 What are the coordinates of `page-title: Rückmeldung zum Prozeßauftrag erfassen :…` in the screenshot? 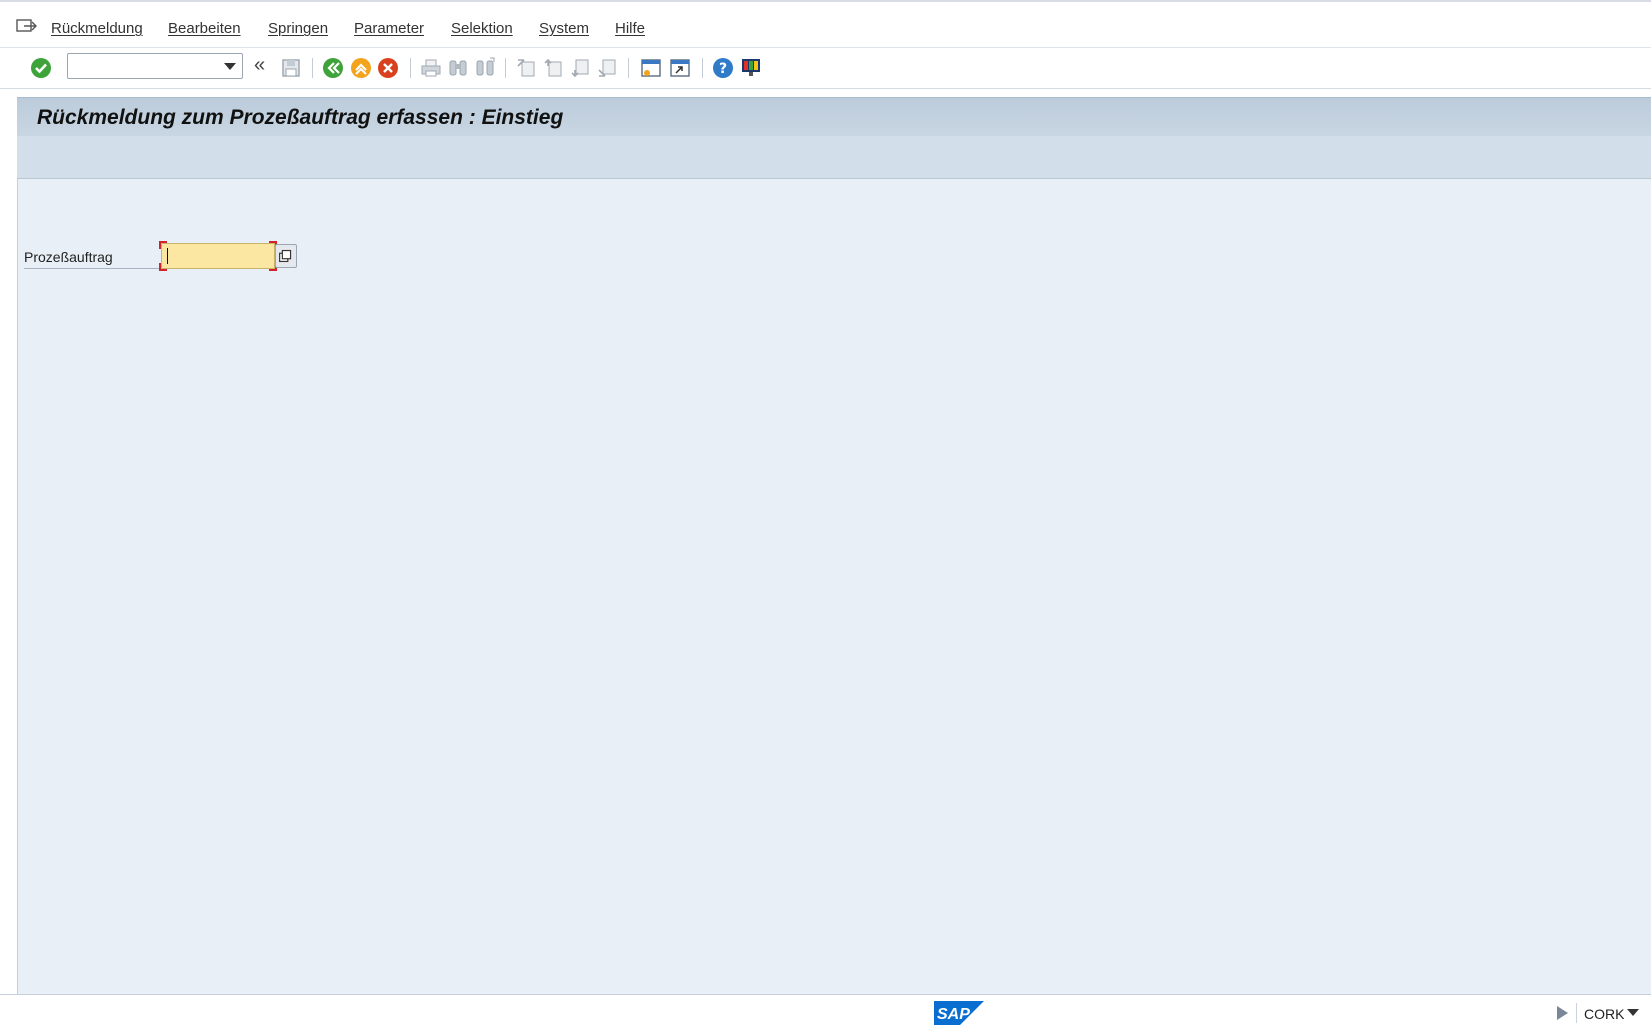 It's located at (300, 117).